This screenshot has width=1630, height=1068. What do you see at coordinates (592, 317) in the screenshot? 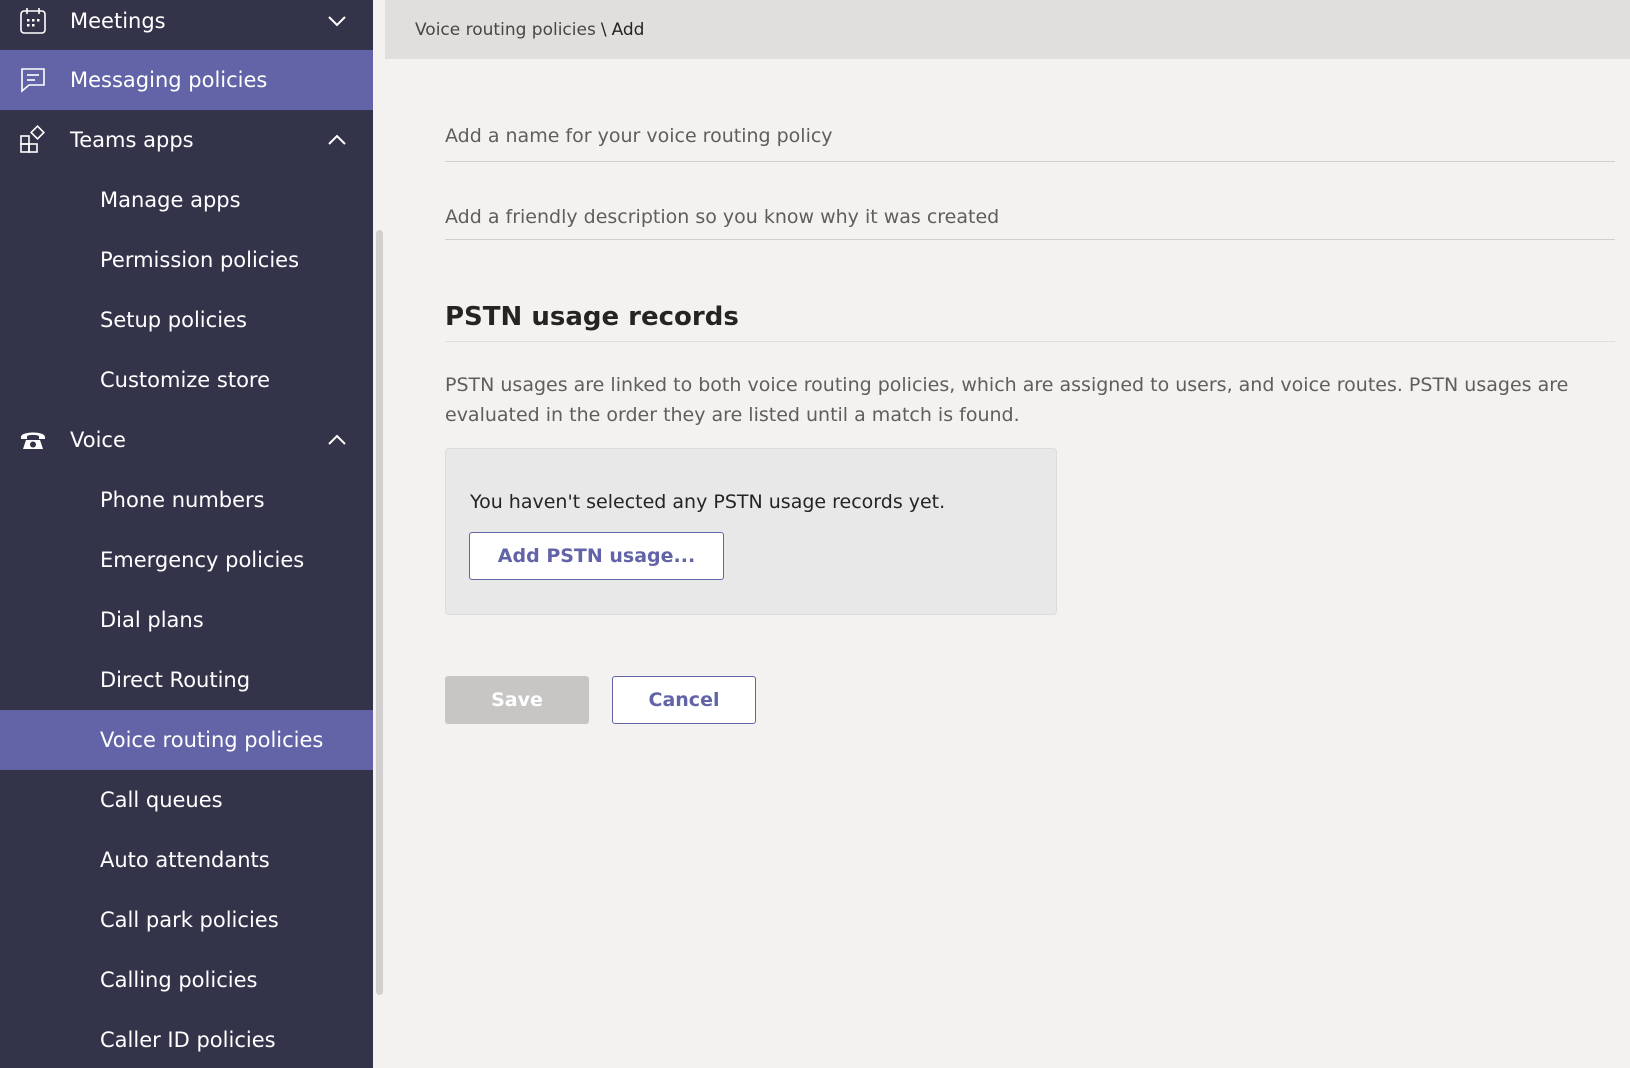
I see `pstn-section-title: PSTN usage records` at bounding box center [592, 317].